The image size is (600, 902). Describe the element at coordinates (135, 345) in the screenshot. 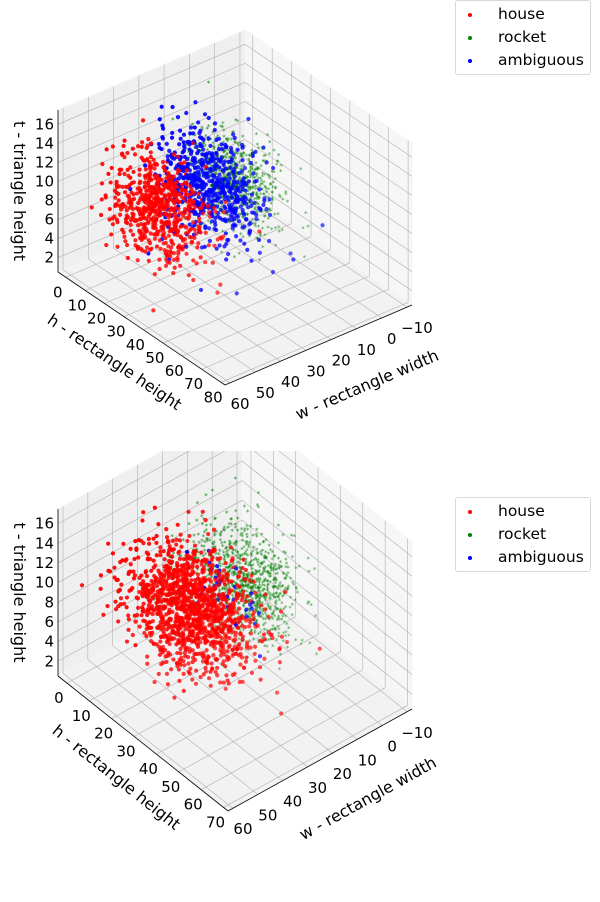

I see `h-tick-label: 40` at that location.